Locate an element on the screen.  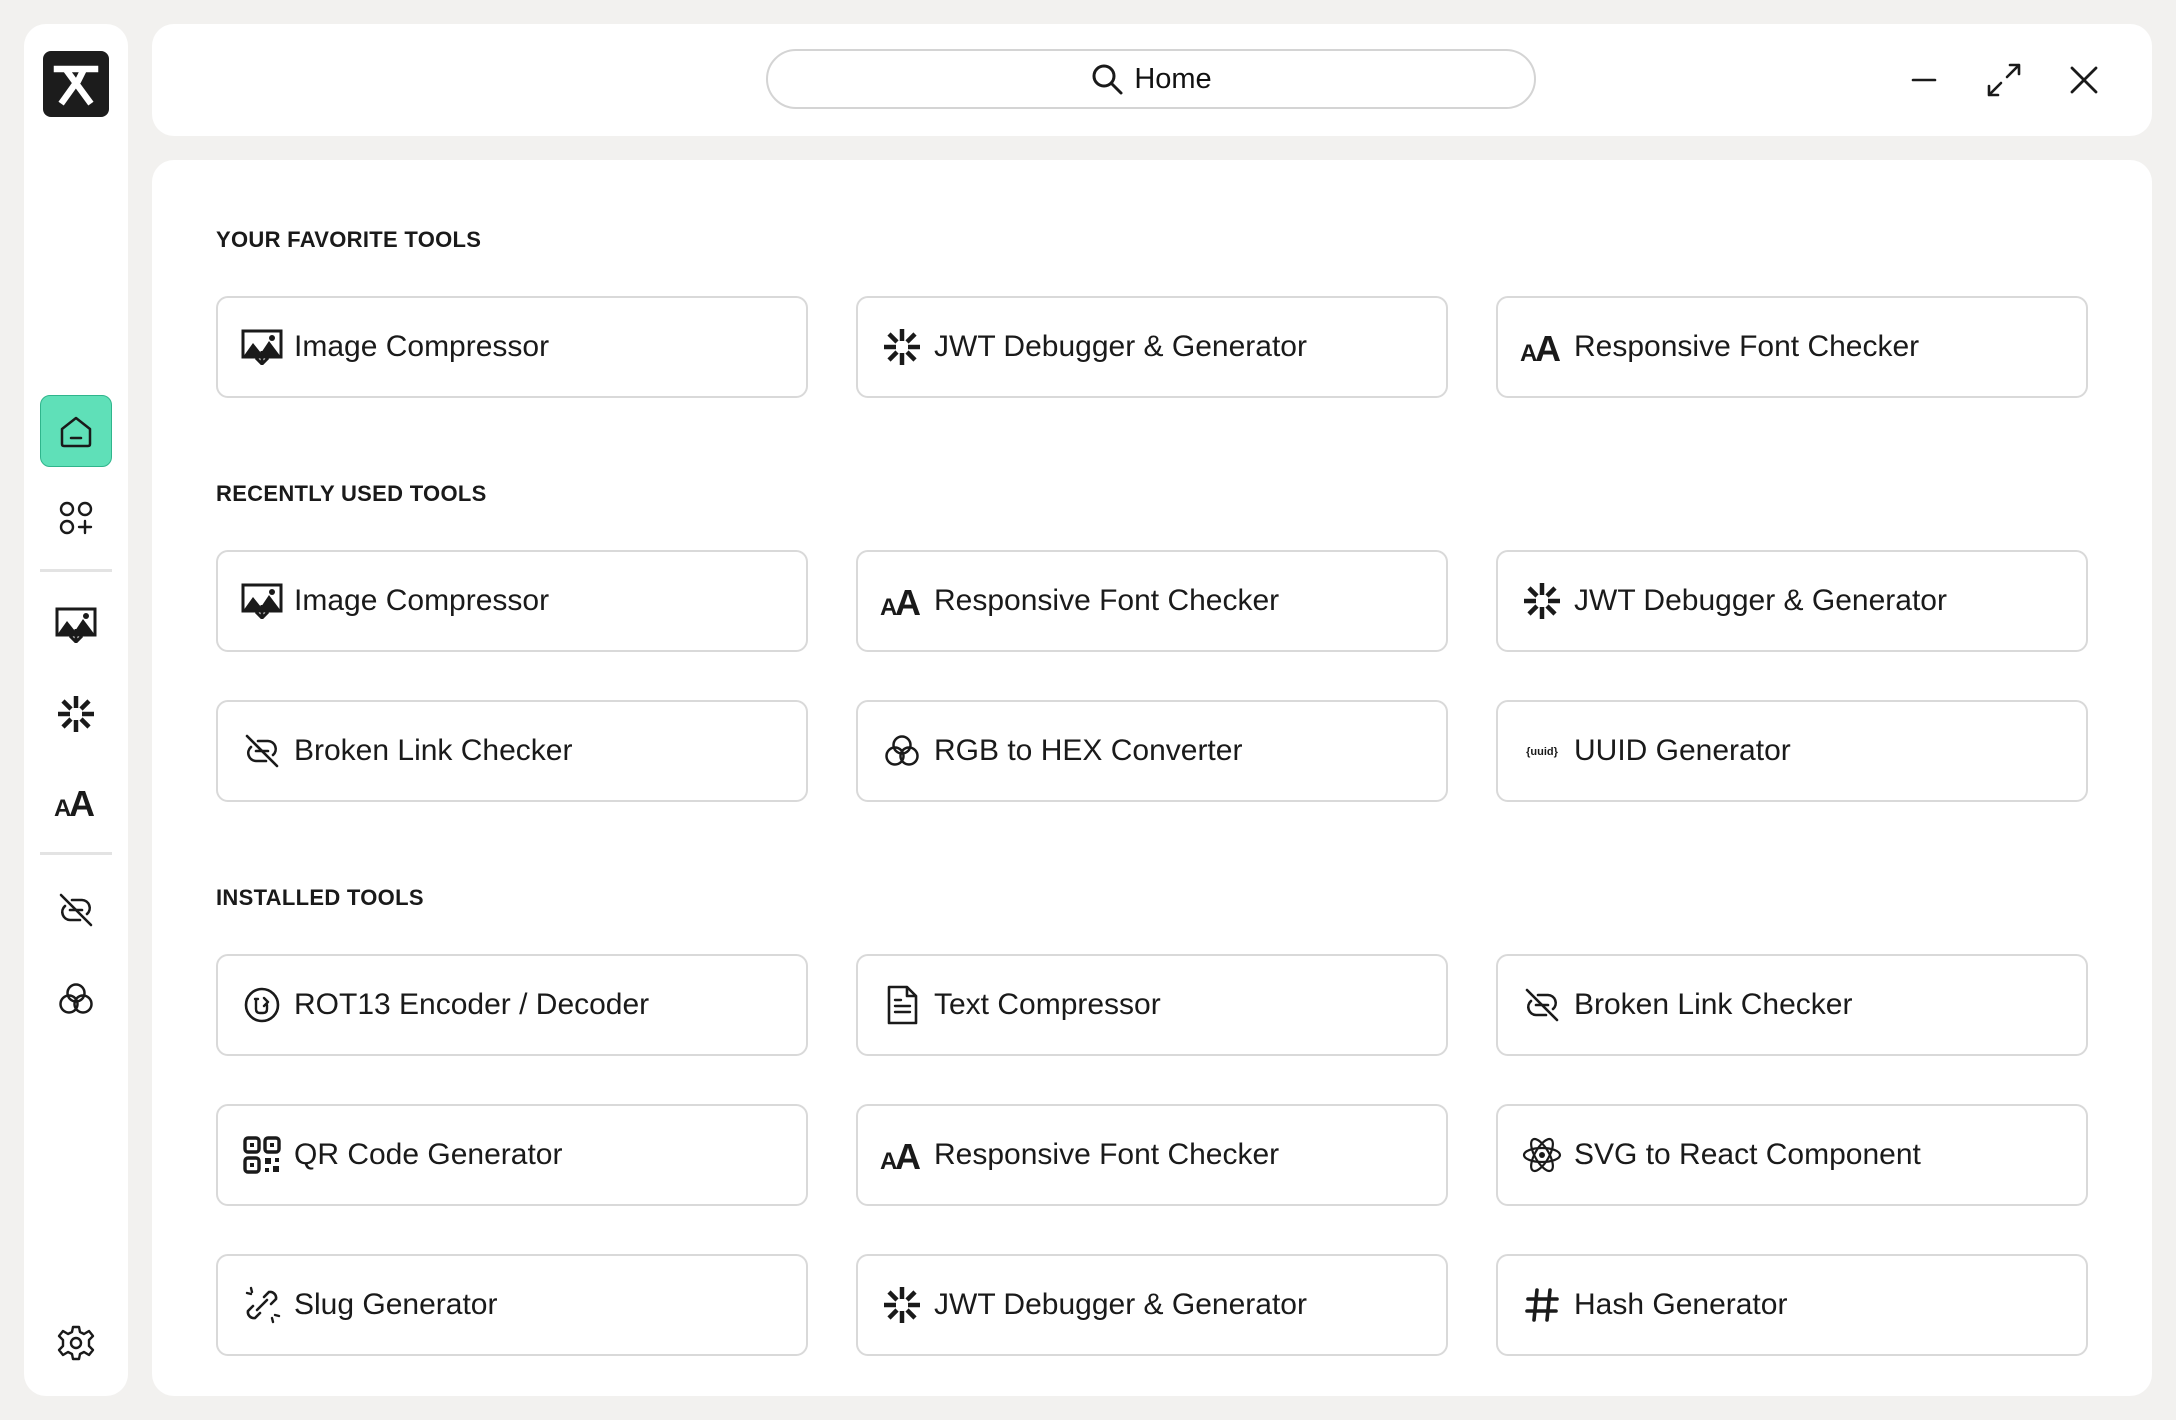
sidebar-item-broken-link-checker is located at coordinates (76, 910).